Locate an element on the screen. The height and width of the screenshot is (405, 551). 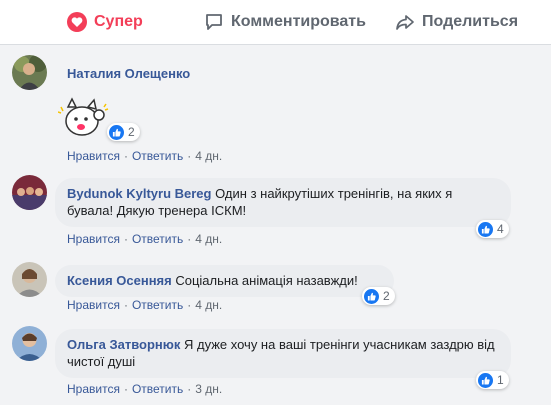
reaction-count-value: 4 is located at coordinates (500, 229).